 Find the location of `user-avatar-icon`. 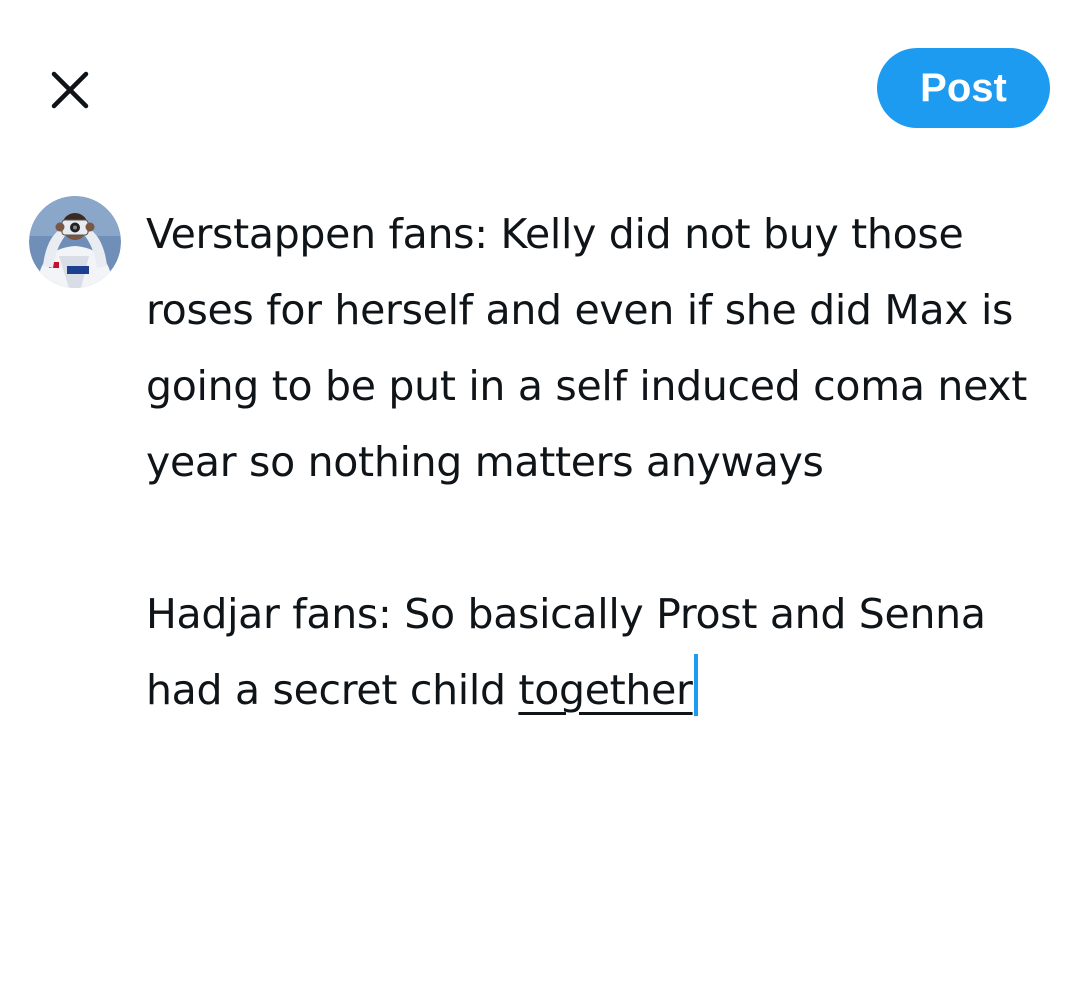

user-avatar-icon is located at coordinates (75, 242).